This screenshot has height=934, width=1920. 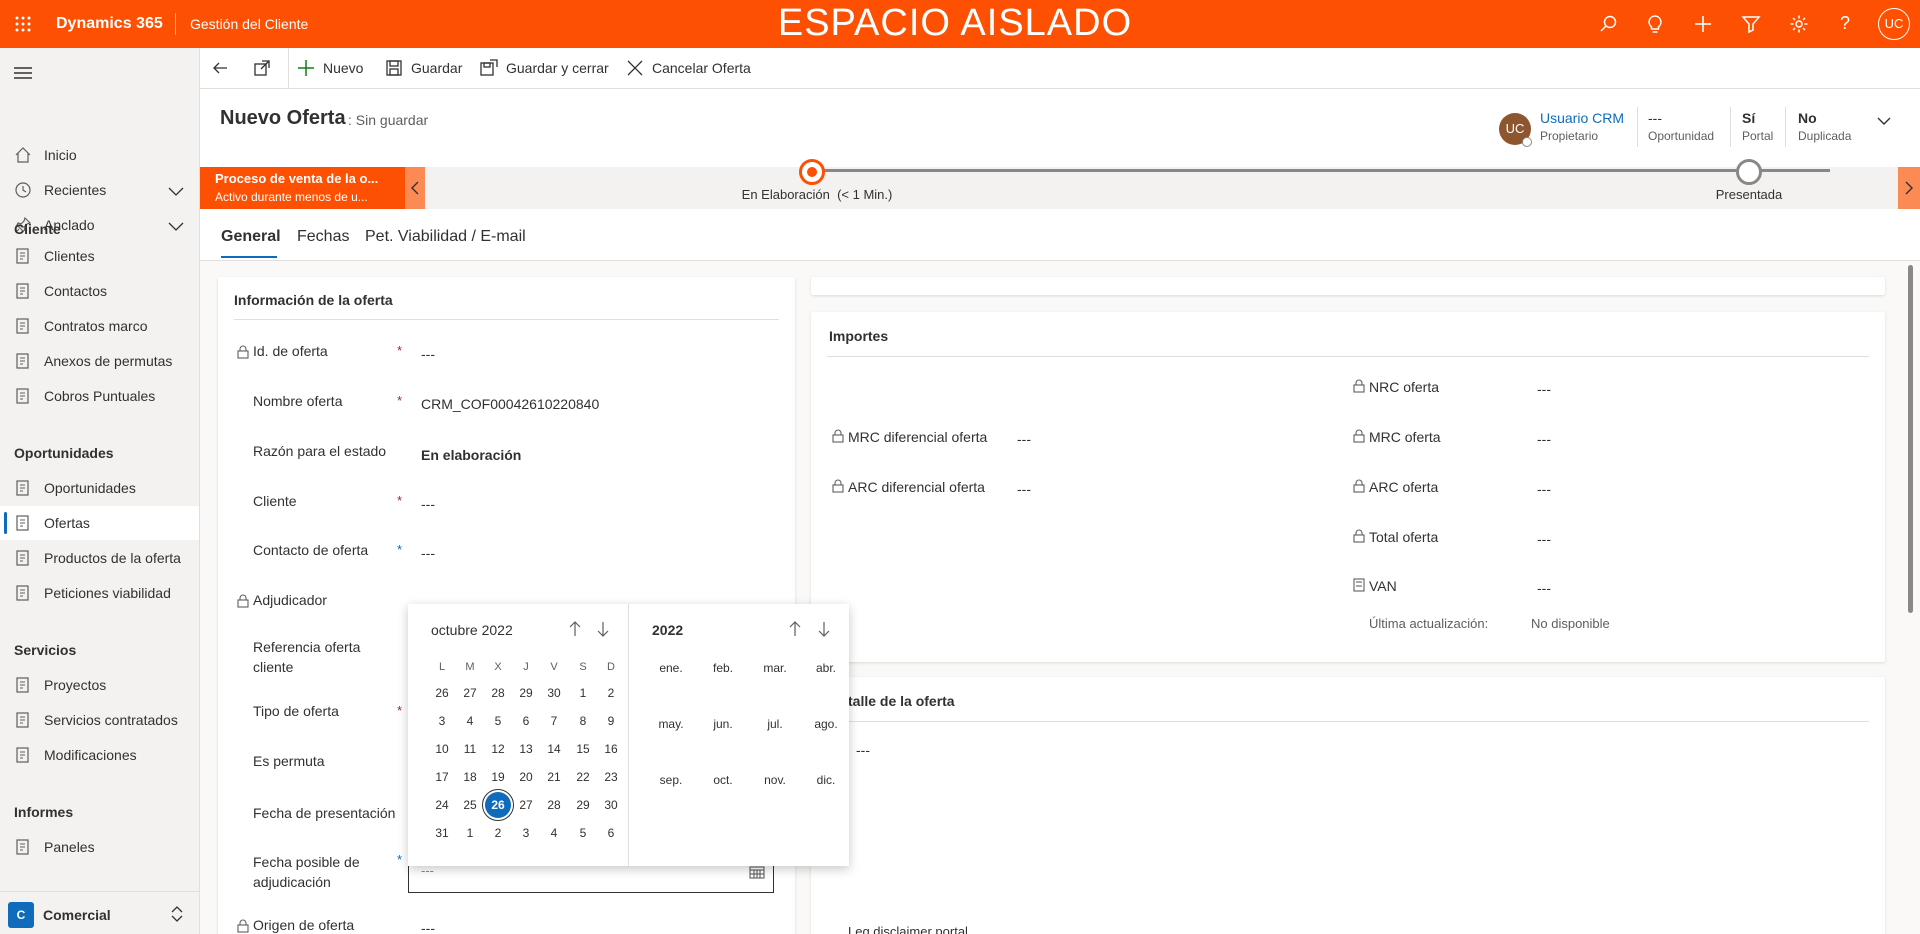 What do you see at coordinates (498, 805) in the screenshot?
I see `calendar-day-selected: 26` at bounding box center [498, 805].